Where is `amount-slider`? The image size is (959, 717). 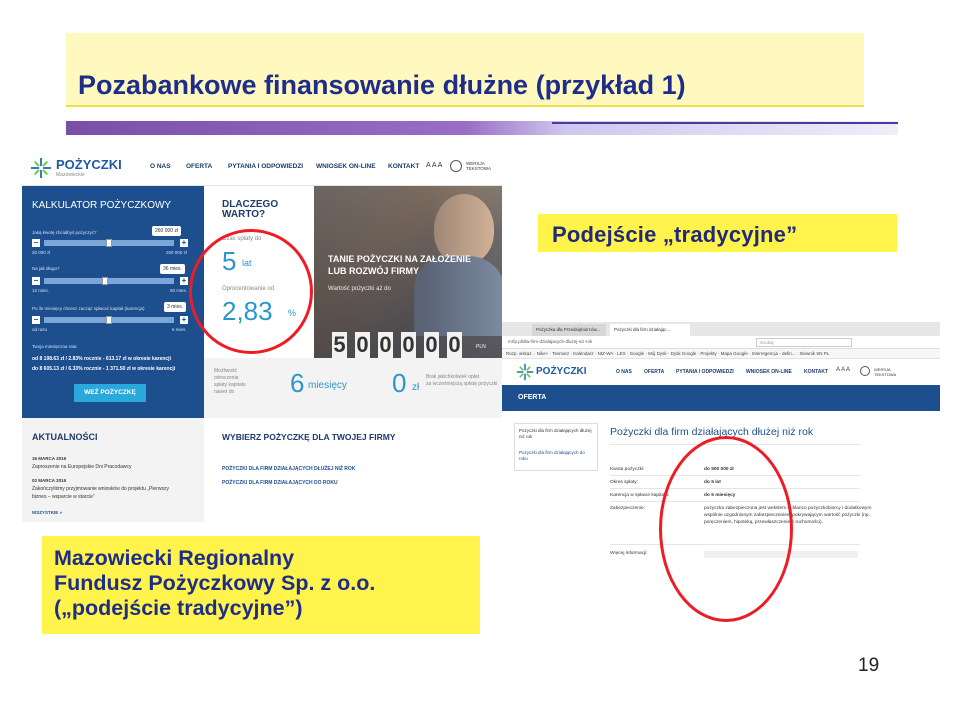 amount-slider is located at coordinates (109, 243).